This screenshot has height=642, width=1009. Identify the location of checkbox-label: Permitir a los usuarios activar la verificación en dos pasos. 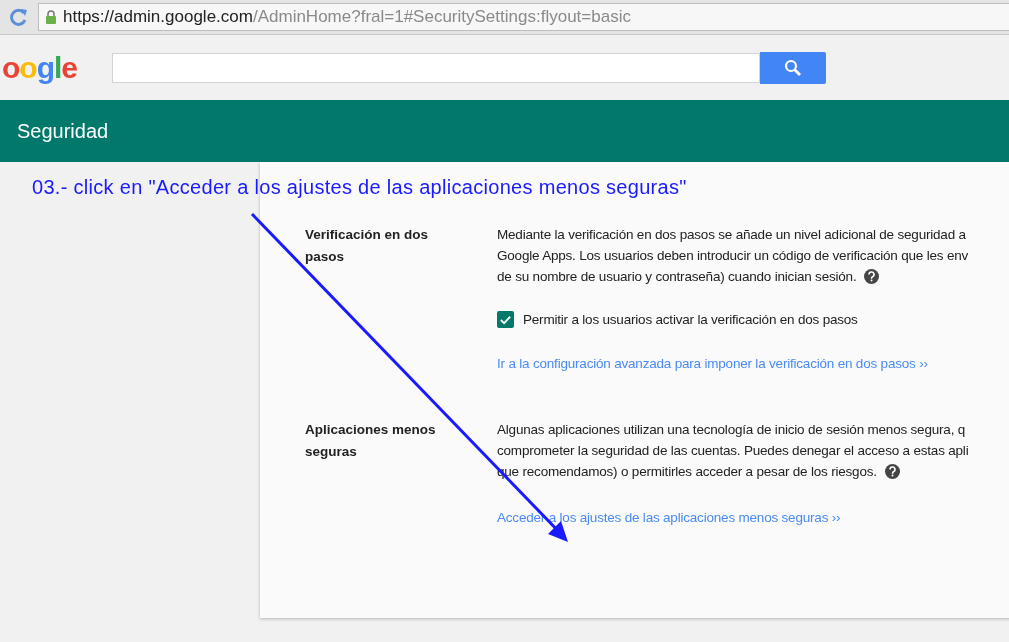
(690, 319).